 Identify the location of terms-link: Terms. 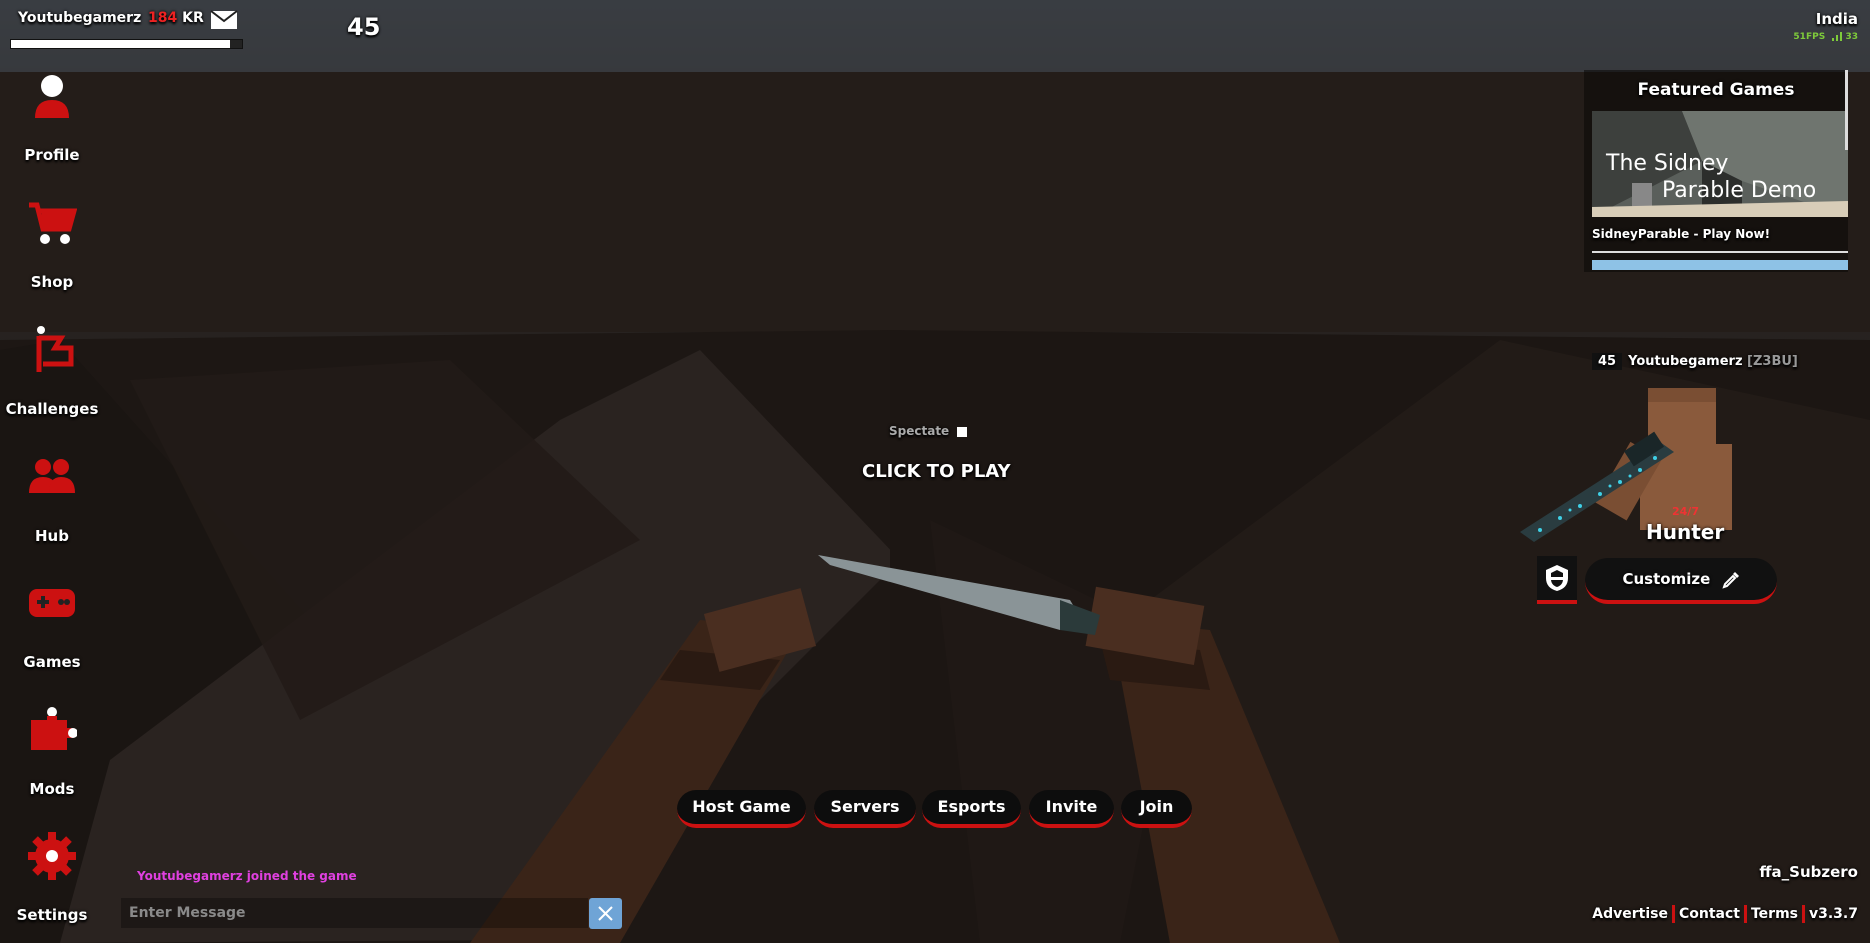
(1774, 914).